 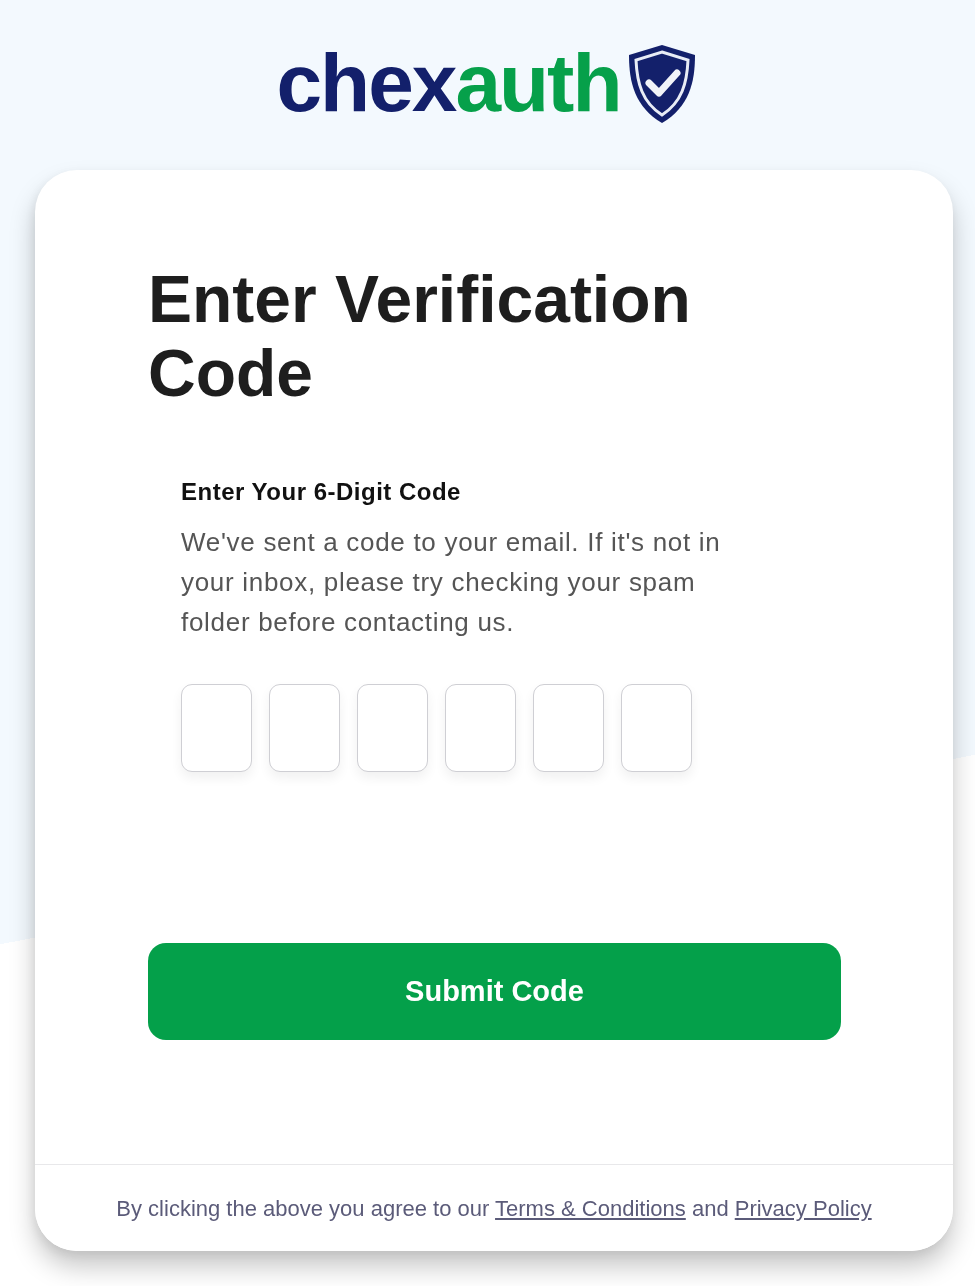 What do you see at coordinates (448, 83) in the screenshot?
I see `logo-wordmark: chexauth` at bounding box center [448, 83].